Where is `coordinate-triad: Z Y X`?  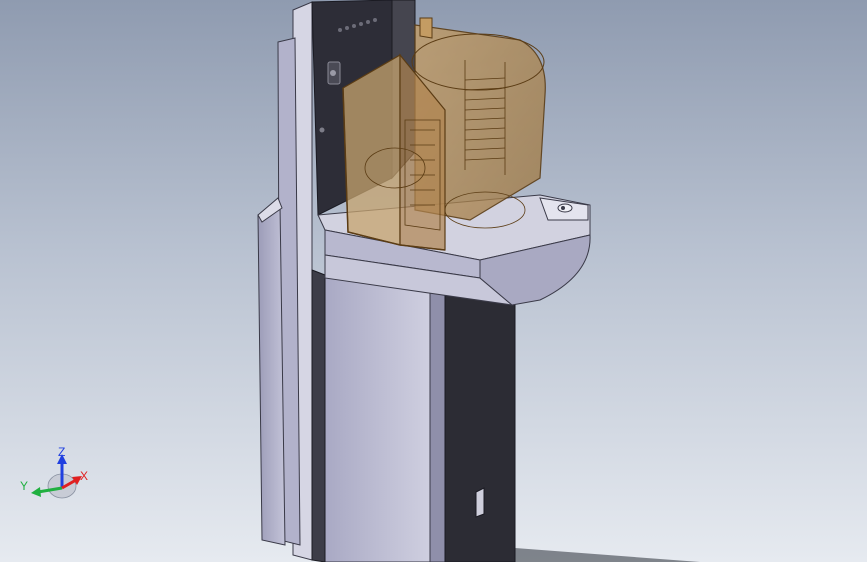 coordinate-triad: Z Y X is located at coordinates (59, 475).